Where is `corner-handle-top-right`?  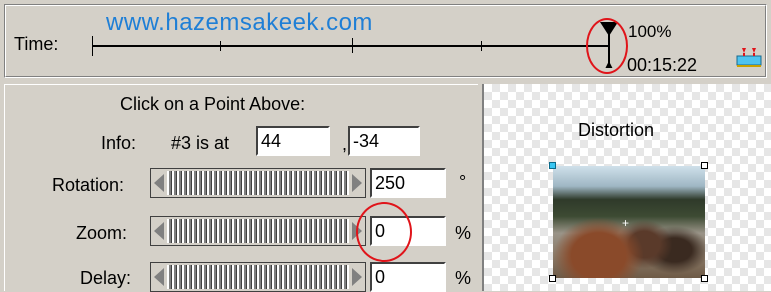
corner-handle-top-right is located at coordinates (704, 165).